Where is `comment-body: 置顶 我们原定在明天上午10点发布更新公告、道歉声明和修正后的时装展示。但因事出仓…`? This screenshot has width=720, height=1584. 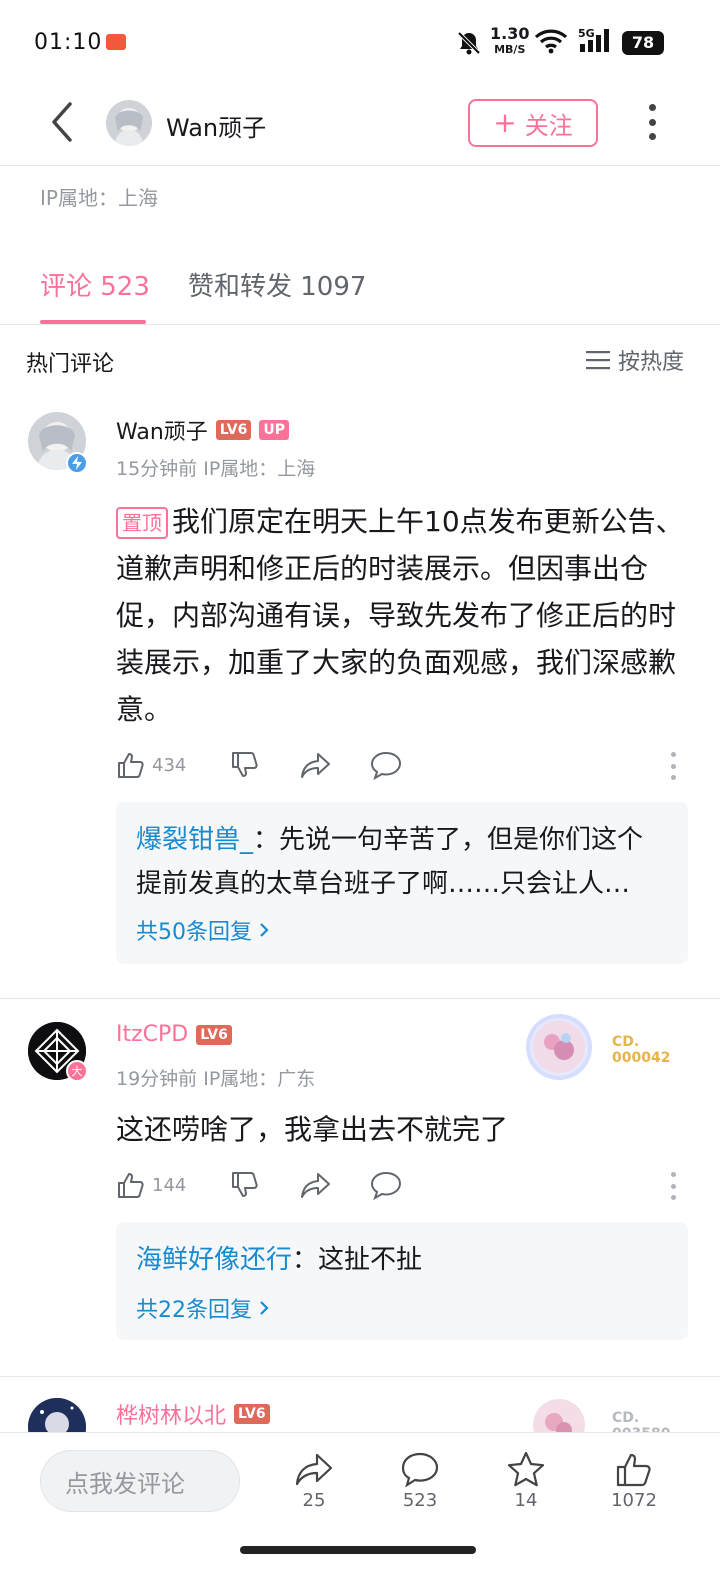 comment-body: 置顶 我们原定在明天上午10点发布更新公告、道歉声明和修正后的时装展示。但因事出仓… is located at coordinates (402, 615).